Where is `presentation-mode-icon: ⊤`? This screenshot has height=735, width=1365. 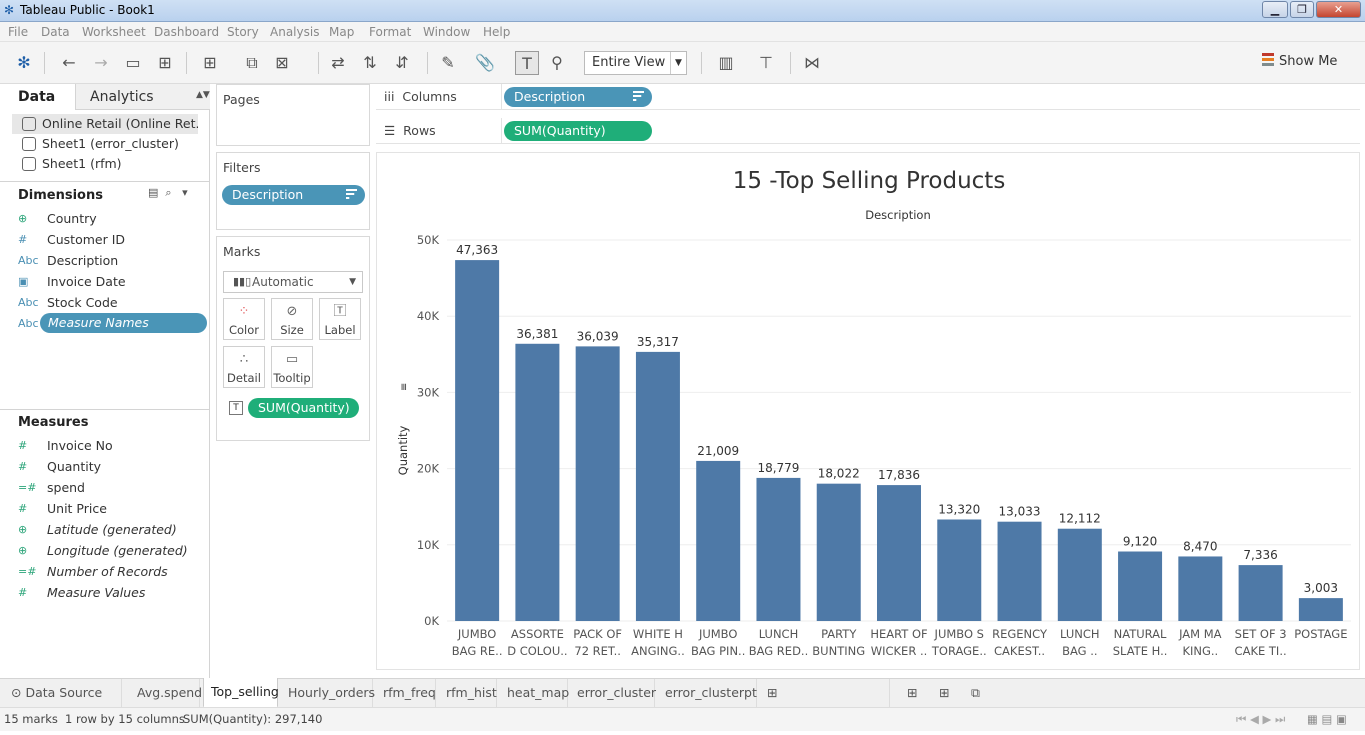 presentation-mode-icon: ⊤ is located at coordinates (766, 63).